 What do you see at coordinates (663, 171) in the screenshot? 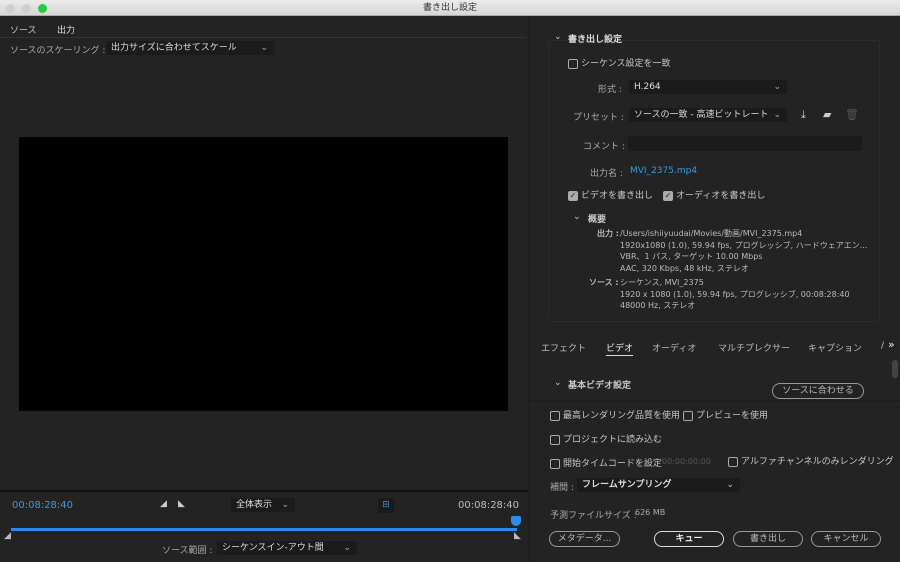
I see `output-name-link: MVI_2375.mp4` at bounding box center [663, 171].